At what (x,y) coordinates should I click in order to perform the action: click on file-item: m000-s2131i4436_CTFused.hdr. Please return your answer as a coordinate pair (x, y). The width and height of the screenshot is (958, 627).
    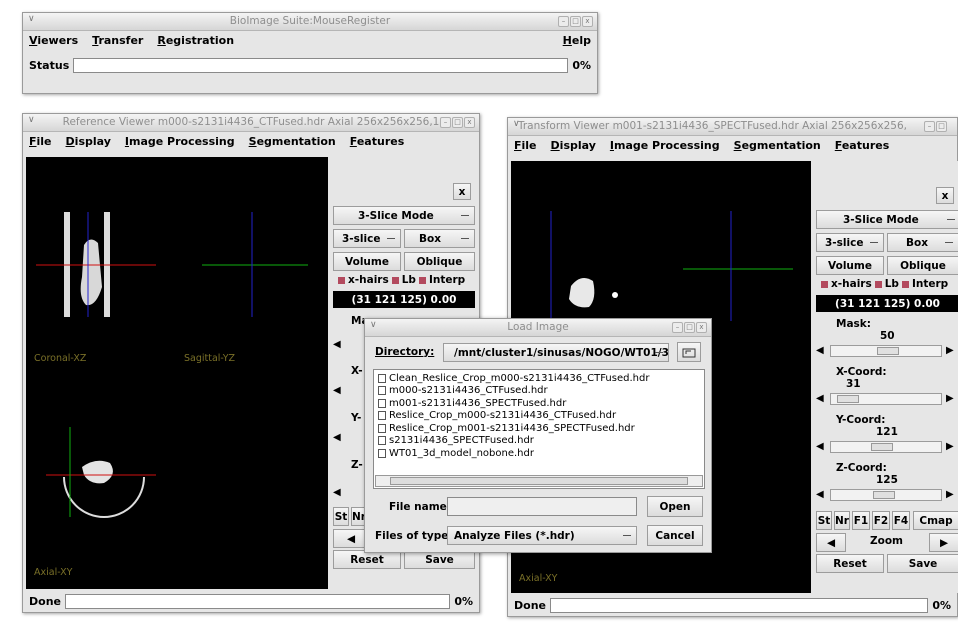
    Looking at the image, I should click on (539, 391).